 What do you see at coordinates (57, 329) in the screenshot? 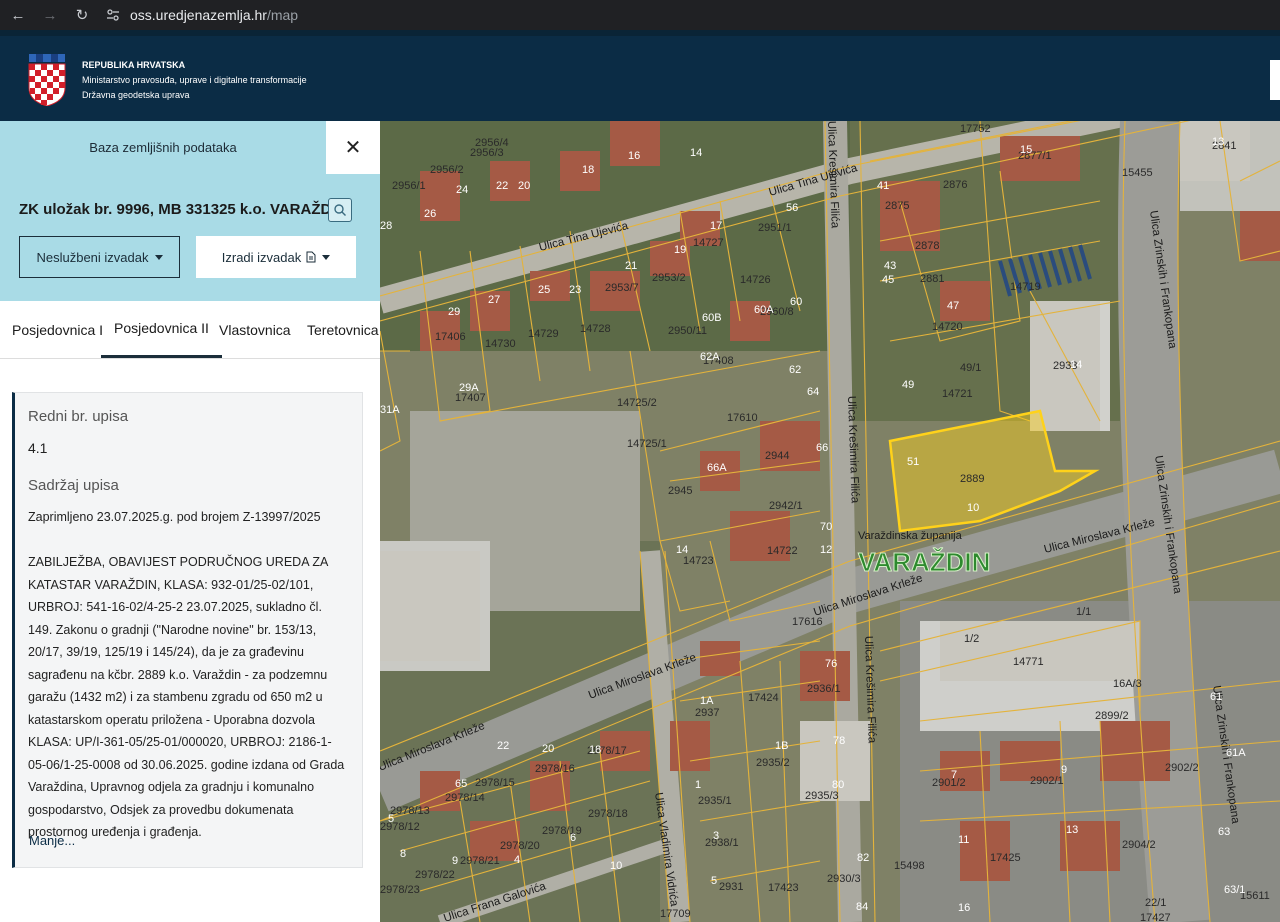
I see `tab-posjedovnica-1: Posjedovnica I` at bounding box center [57, 329].